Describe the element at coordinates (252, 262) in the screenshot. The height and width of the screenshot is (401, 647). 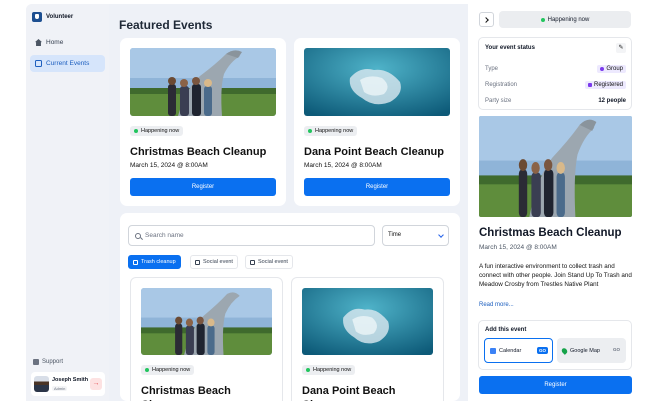
I see `people-icon` at that location.